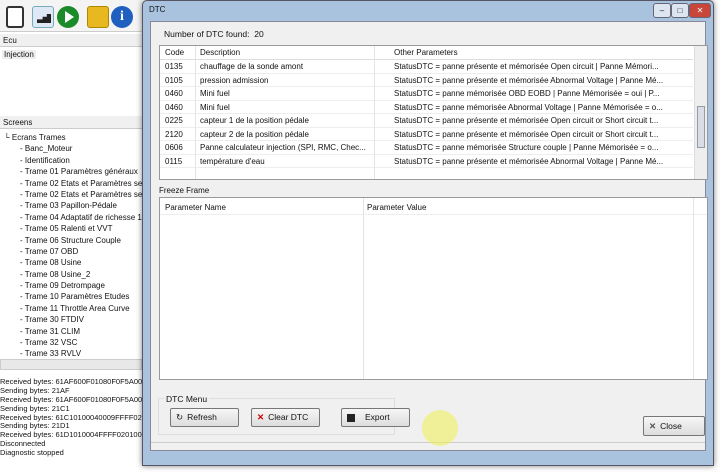  I want to click on col-parameter-value: Parameter Value, so click(396, 208).